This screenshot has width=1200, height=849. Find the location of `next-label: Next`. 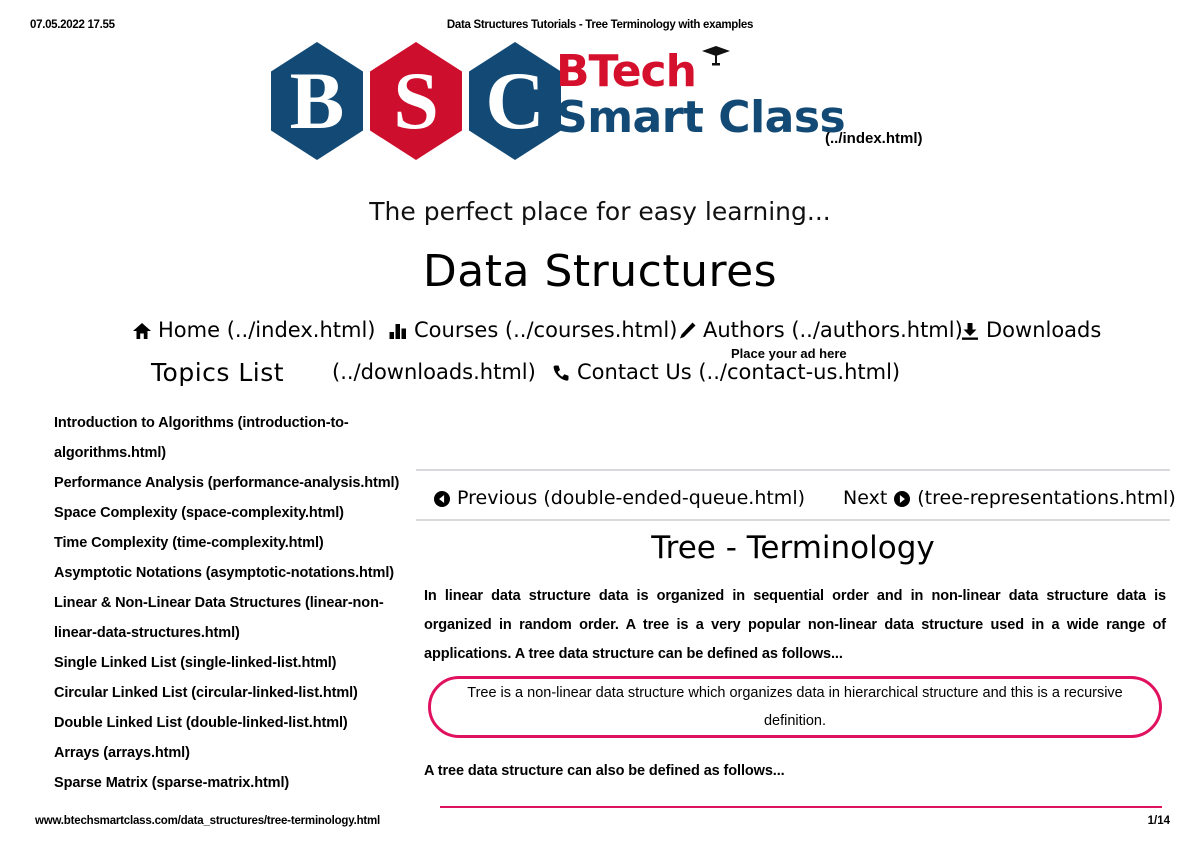

next-label: Next is located at coordinates (865, 498).